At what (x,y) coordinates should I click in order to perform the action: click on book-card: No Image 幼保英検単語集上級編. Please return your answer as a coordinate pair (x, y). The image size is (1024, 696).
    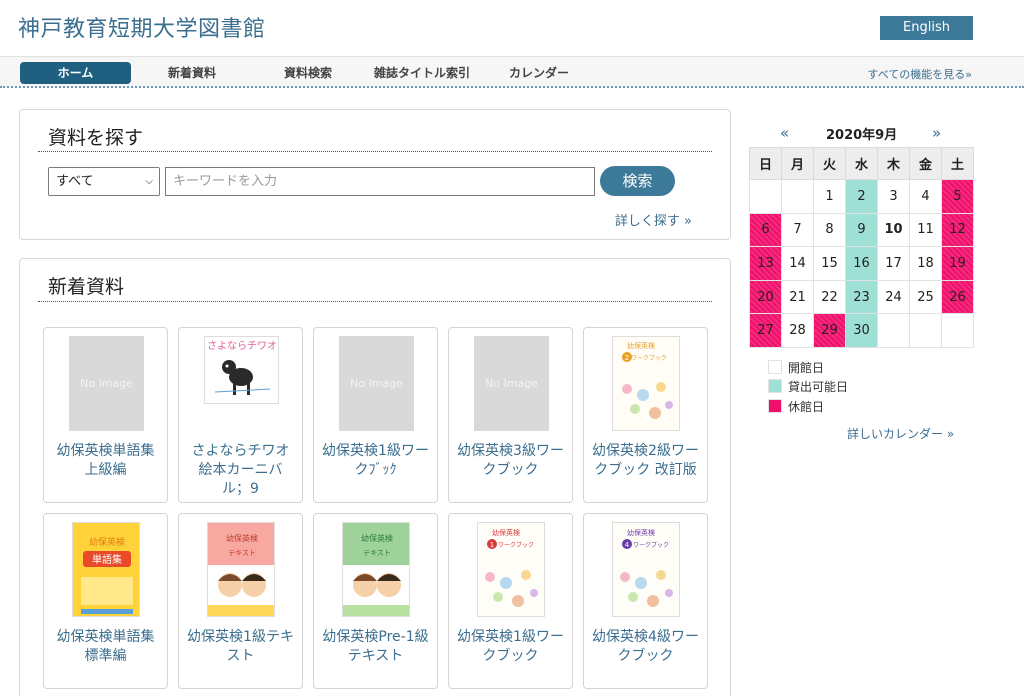
    Looking at the image, I should click on (105, 415).